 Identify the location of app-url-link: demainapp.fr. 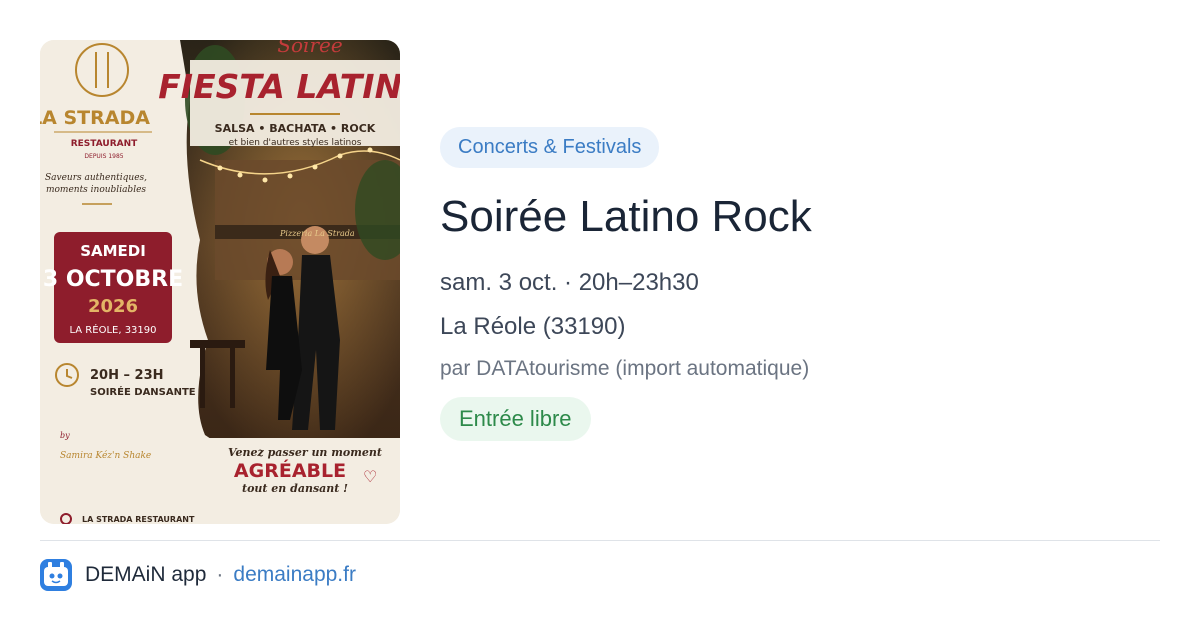
(294, 575).